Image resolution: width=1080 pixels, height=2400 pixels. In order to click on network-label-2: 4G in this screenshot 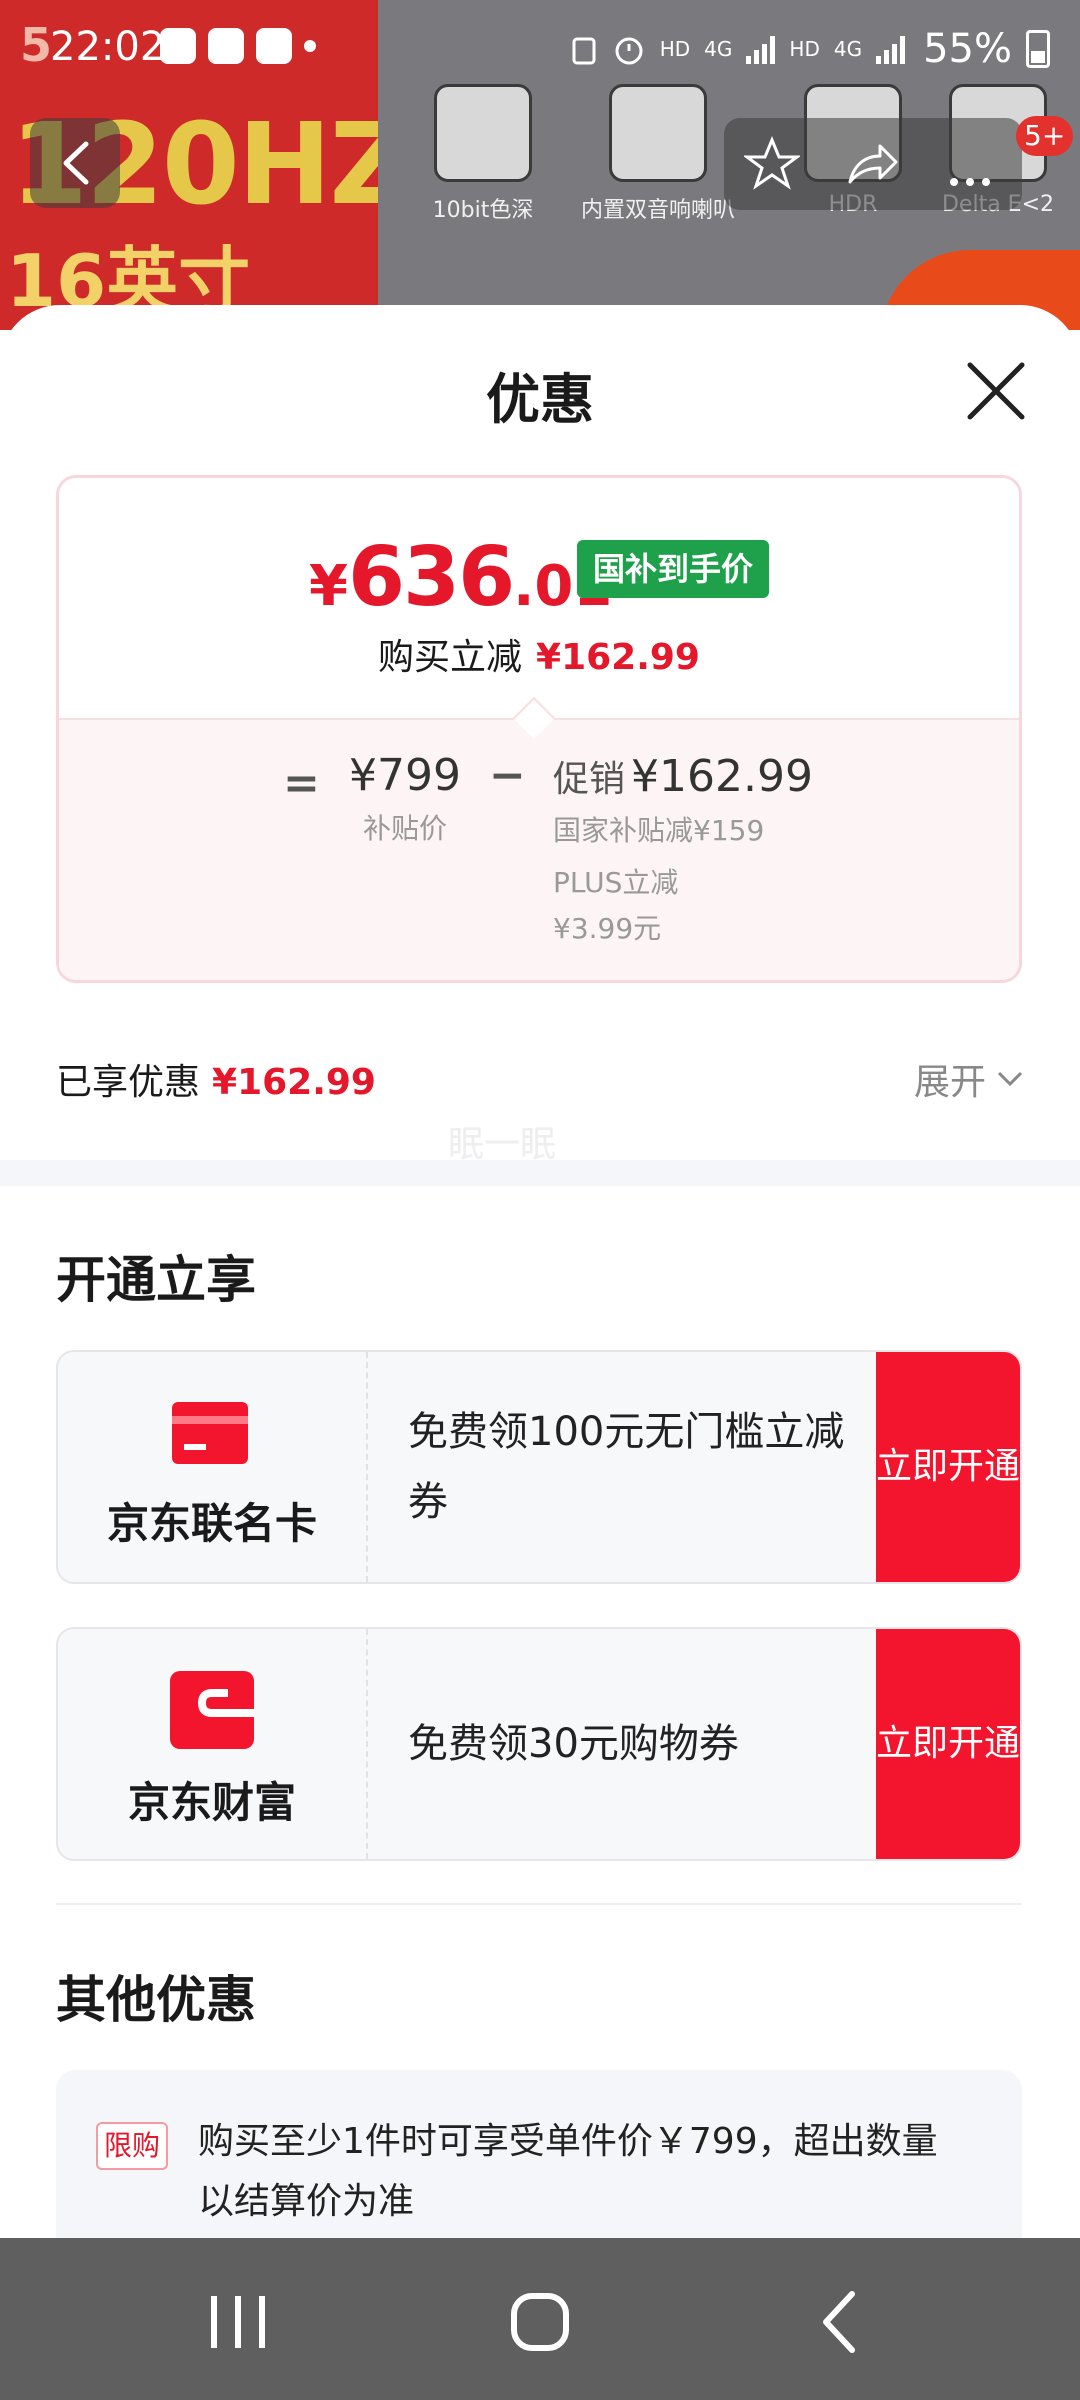, I will do `click(848, 49)`.